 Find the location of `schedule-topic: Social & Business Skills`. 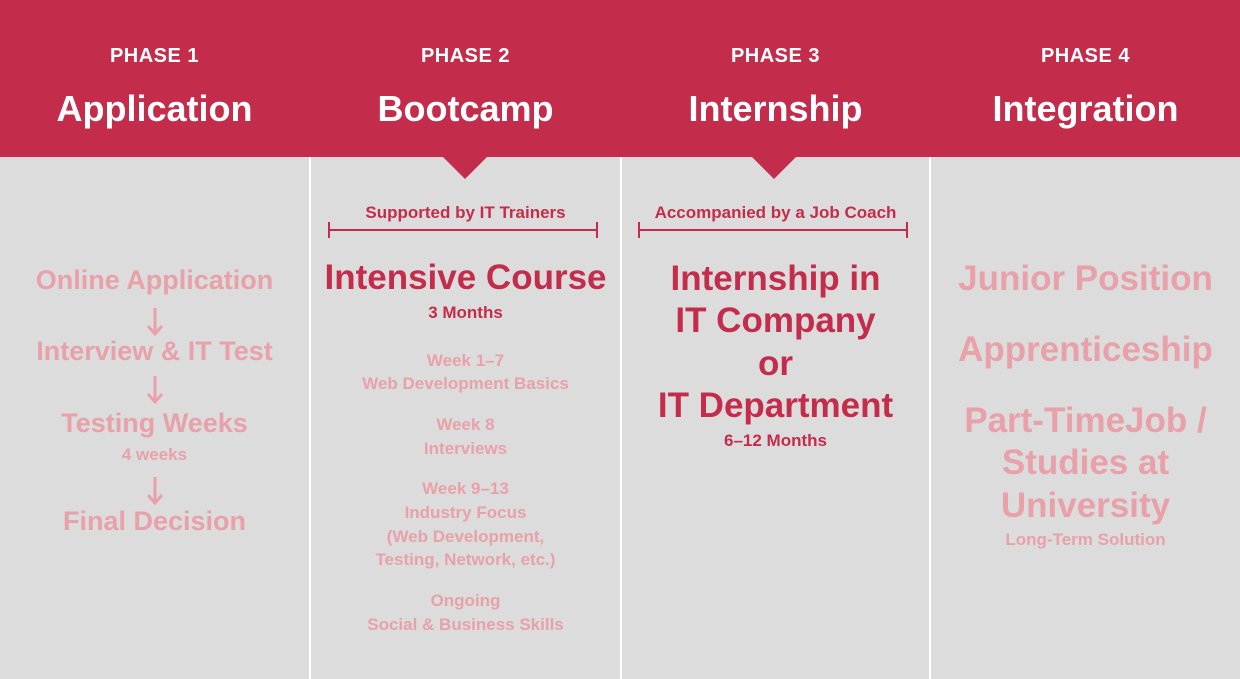

schedule-topic: Social & Business Skills is located at coordinates (465, 624).